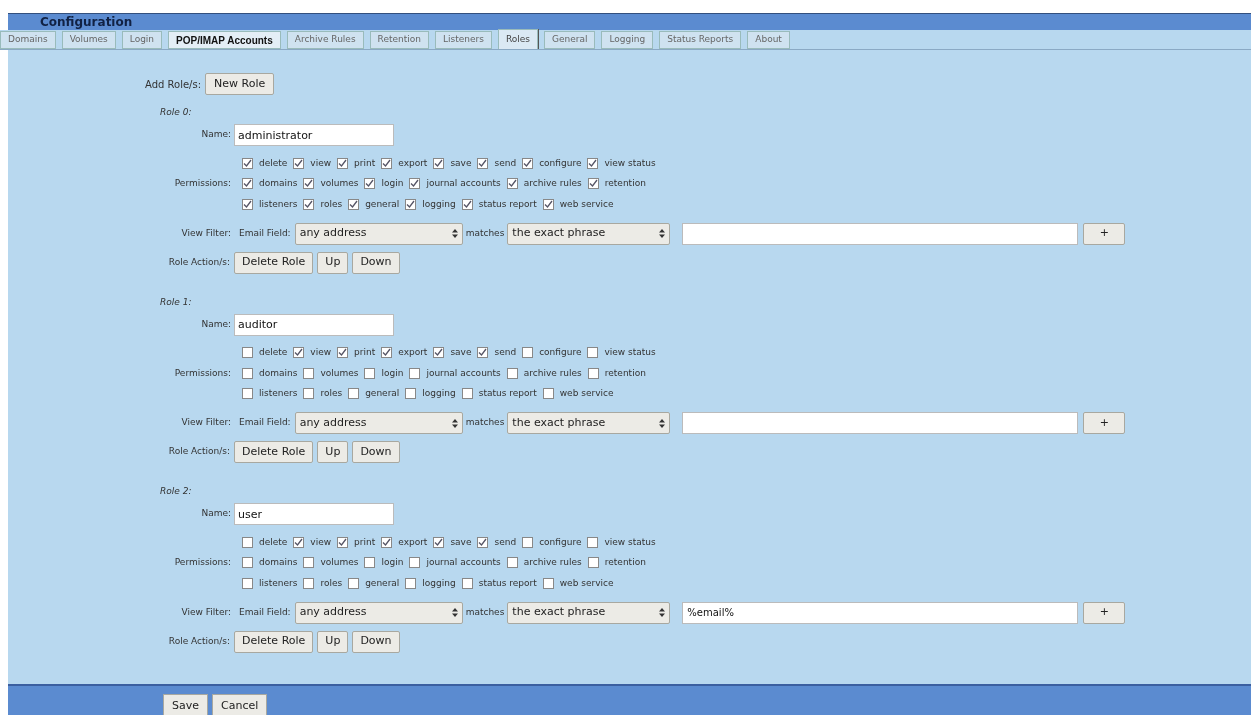 The image size is (1251, 715). I want to click on tab: Logging, so click(627, 40).